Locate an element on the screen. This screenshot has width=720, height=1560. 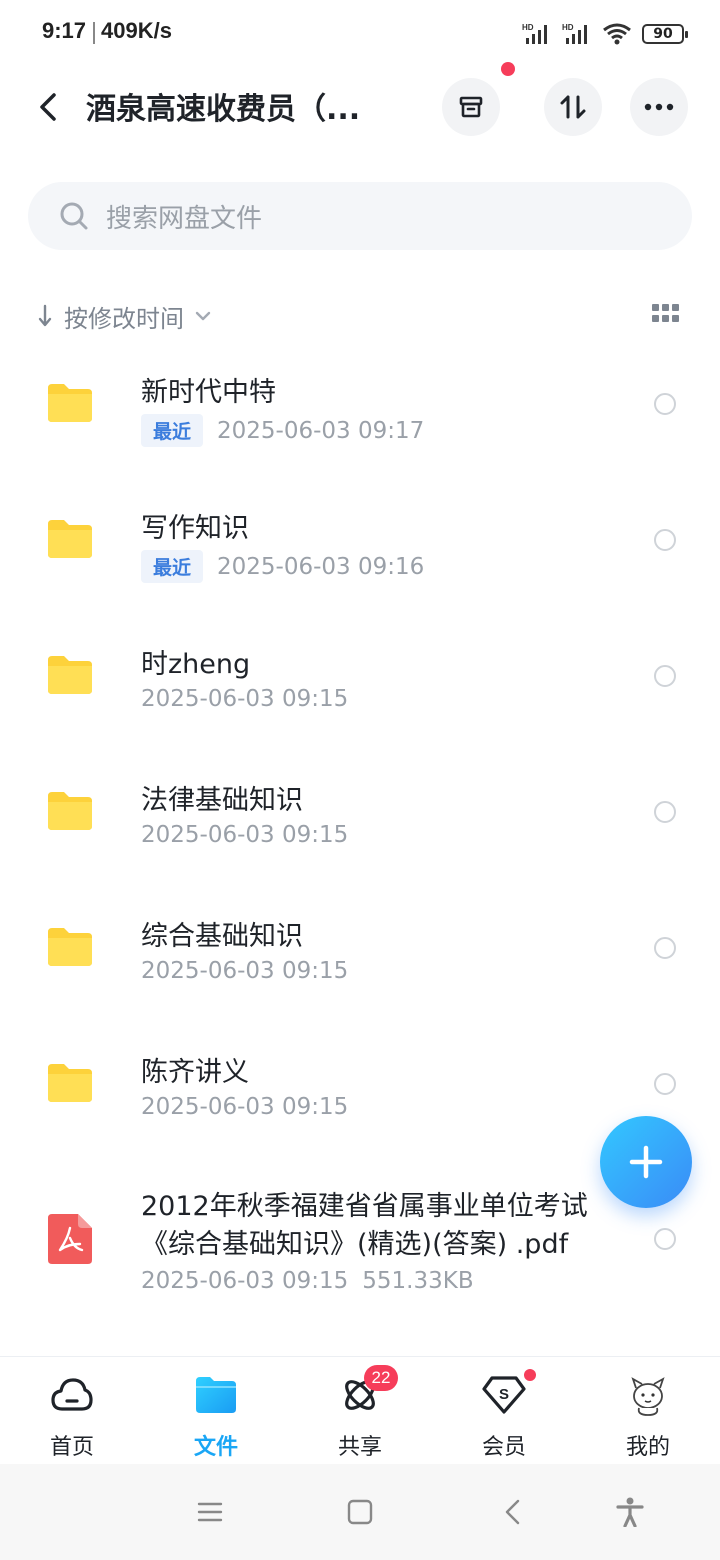
list-item: 综合基础知识 2025-06-03 09:15 is located at coordinates (360, 954).